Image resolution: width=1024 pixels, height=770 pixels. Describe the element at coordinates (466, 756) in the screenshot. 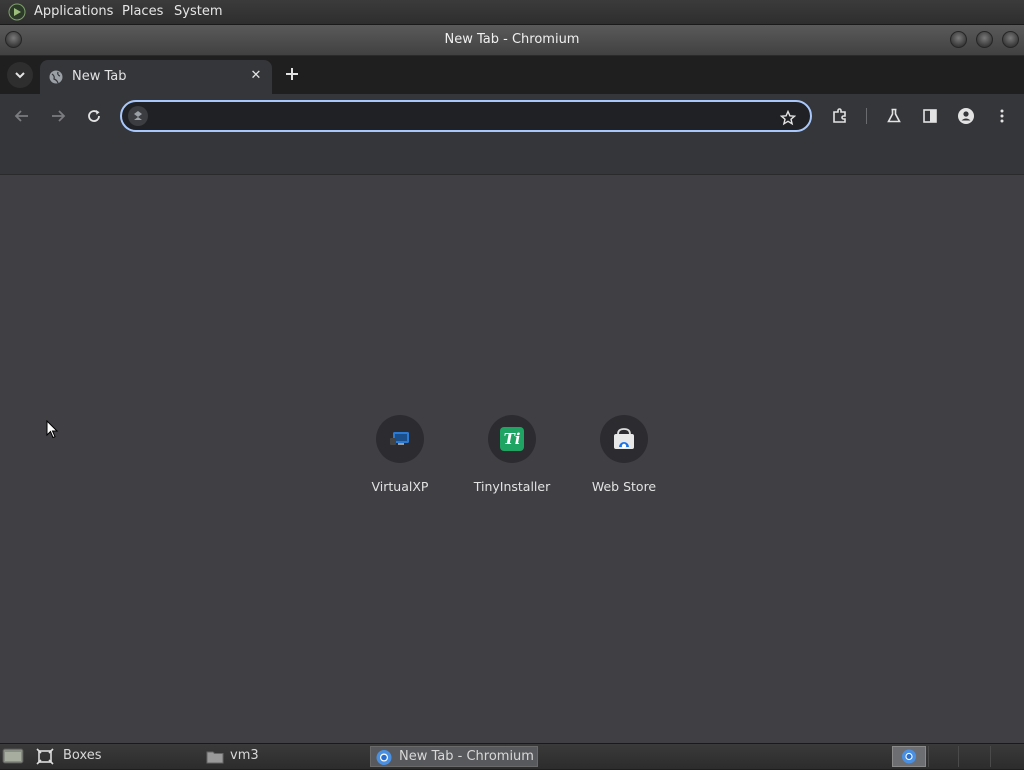

I see `taskbar-item-label: New Tab - Chromium` at that location.